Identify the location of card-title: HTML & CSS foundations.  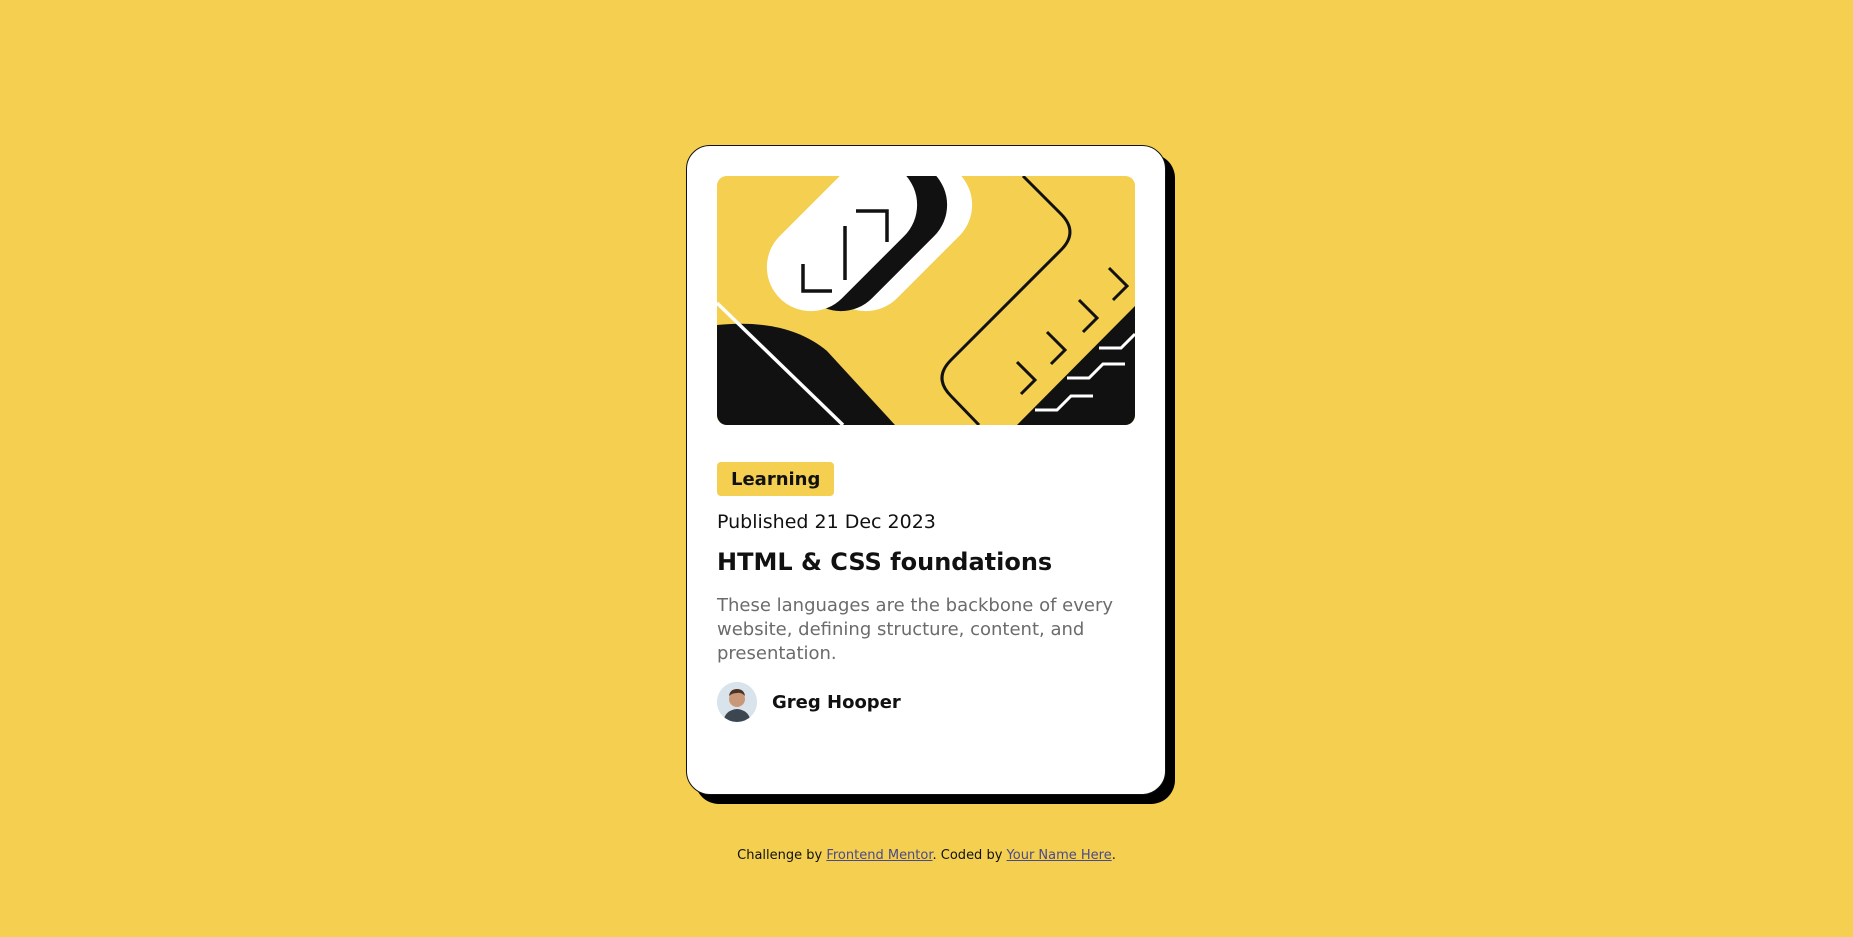
(884, 562).